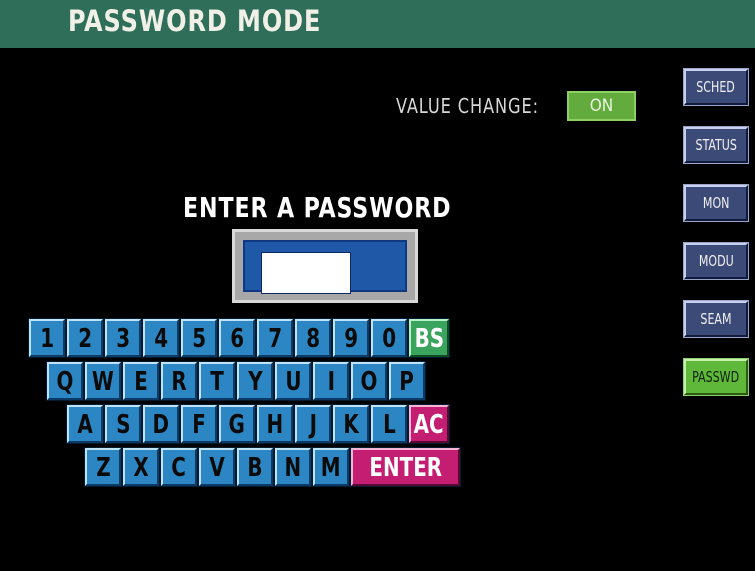  What do you see at coordinates (429, 424) in the screenshot?
I see `all-clear-key: AC` at bounding box center [429, 424].